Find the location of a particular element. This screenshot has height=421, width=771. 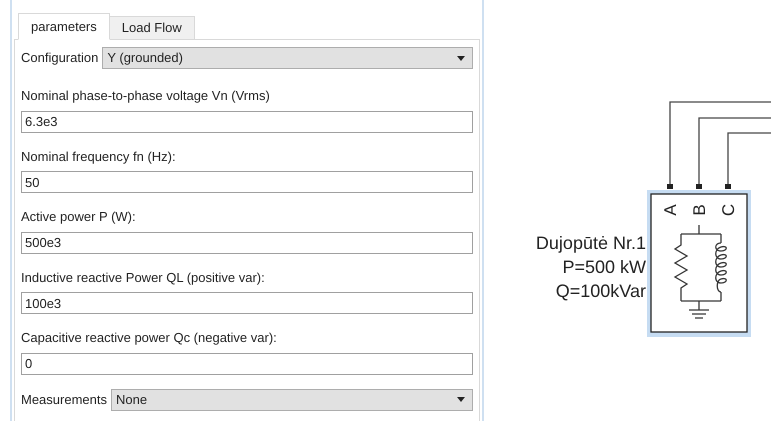

field-label: Nominal phase-to-phase voltage Vn (Vrms) is located at coordinates (146, 96).